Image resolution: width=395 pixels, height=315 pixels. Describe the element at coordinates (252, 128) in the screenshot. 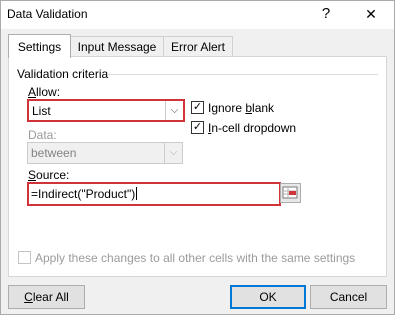

I see `incell-dropdown-label: In-cell dropdown` at that location.